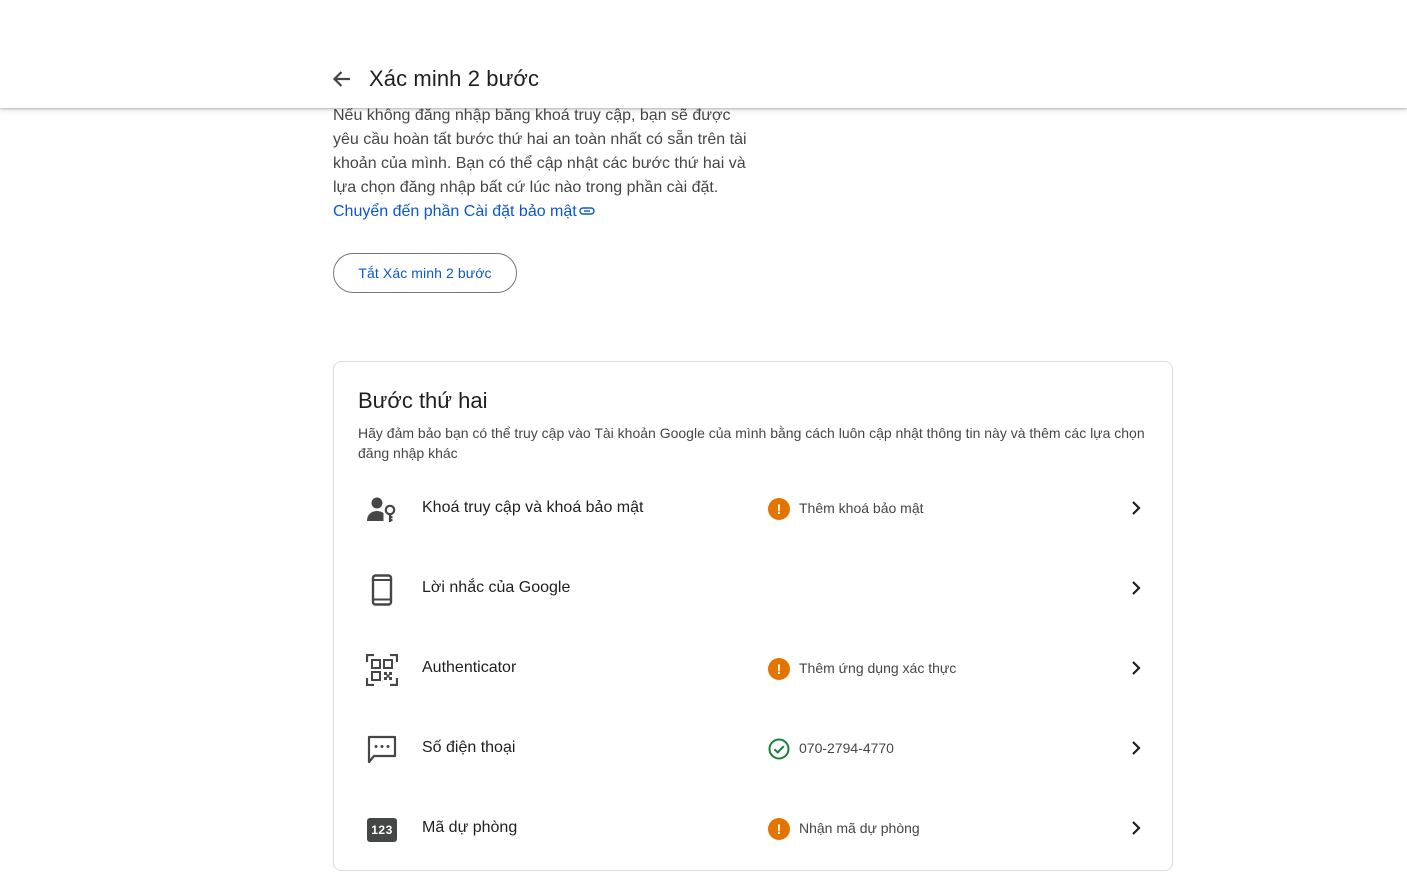 The height and width of the screenshot is (895, 1407). What do you see at coordinates (423, 400) in the screenshot?
I see `card-title: Bước thứ hai` at bounding box center [423, 400].